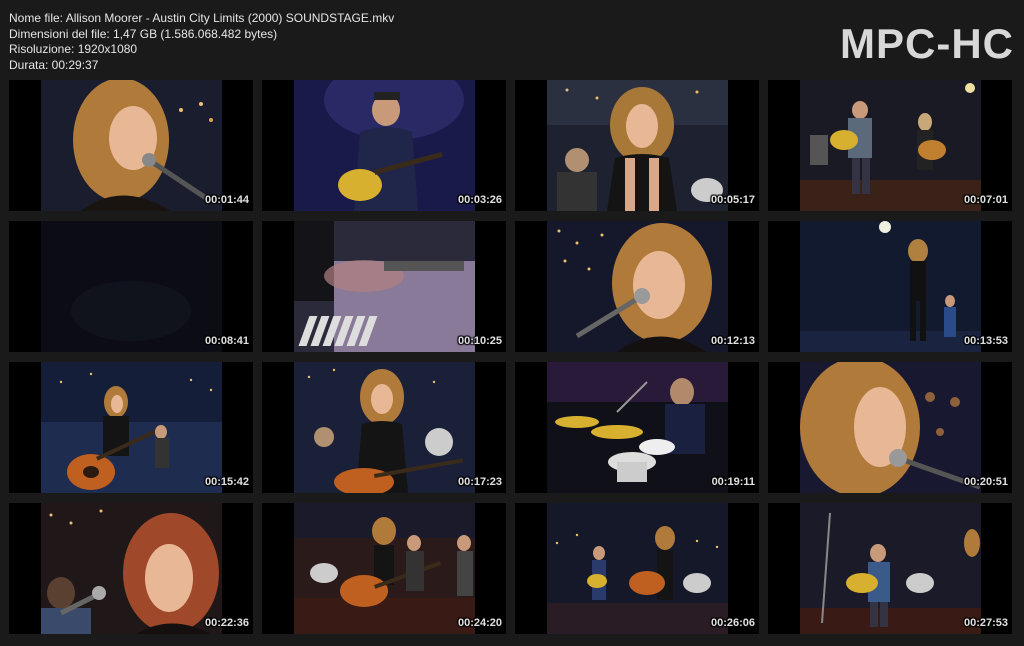  I want to click on thumbnail: 00:05:17, so click(637, 145).